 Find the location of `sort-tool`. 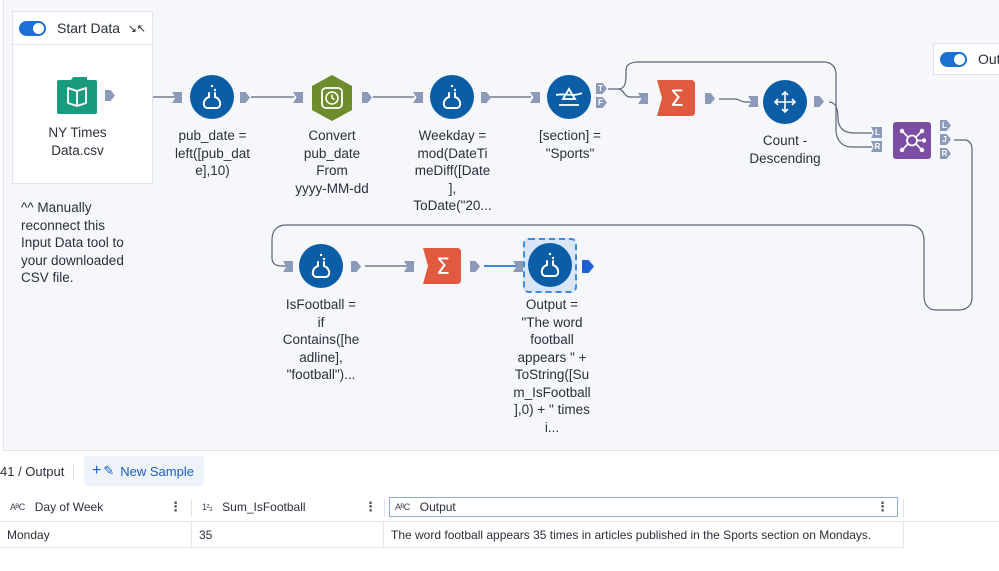

sort-tool is located at coordinates (785, 102).